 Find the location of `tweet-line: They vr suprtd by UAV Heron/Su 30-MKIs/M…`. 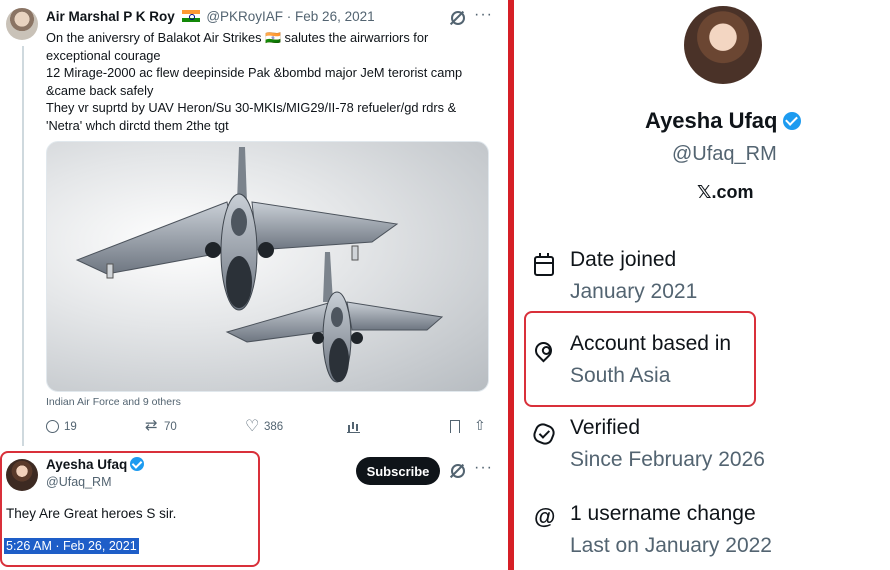

tweet-line: They vr suprtd by UAV Heron/Su 30-MKIs/M… is located at coordinates (251, 107).